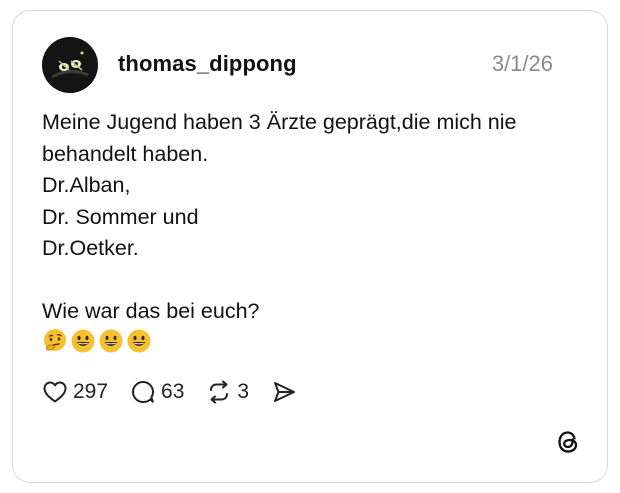 This screenshot has height=493, width=620. Describe the element at coordinates (55, 340) in the screenshot. I see `thinking-face-icon` at that location.